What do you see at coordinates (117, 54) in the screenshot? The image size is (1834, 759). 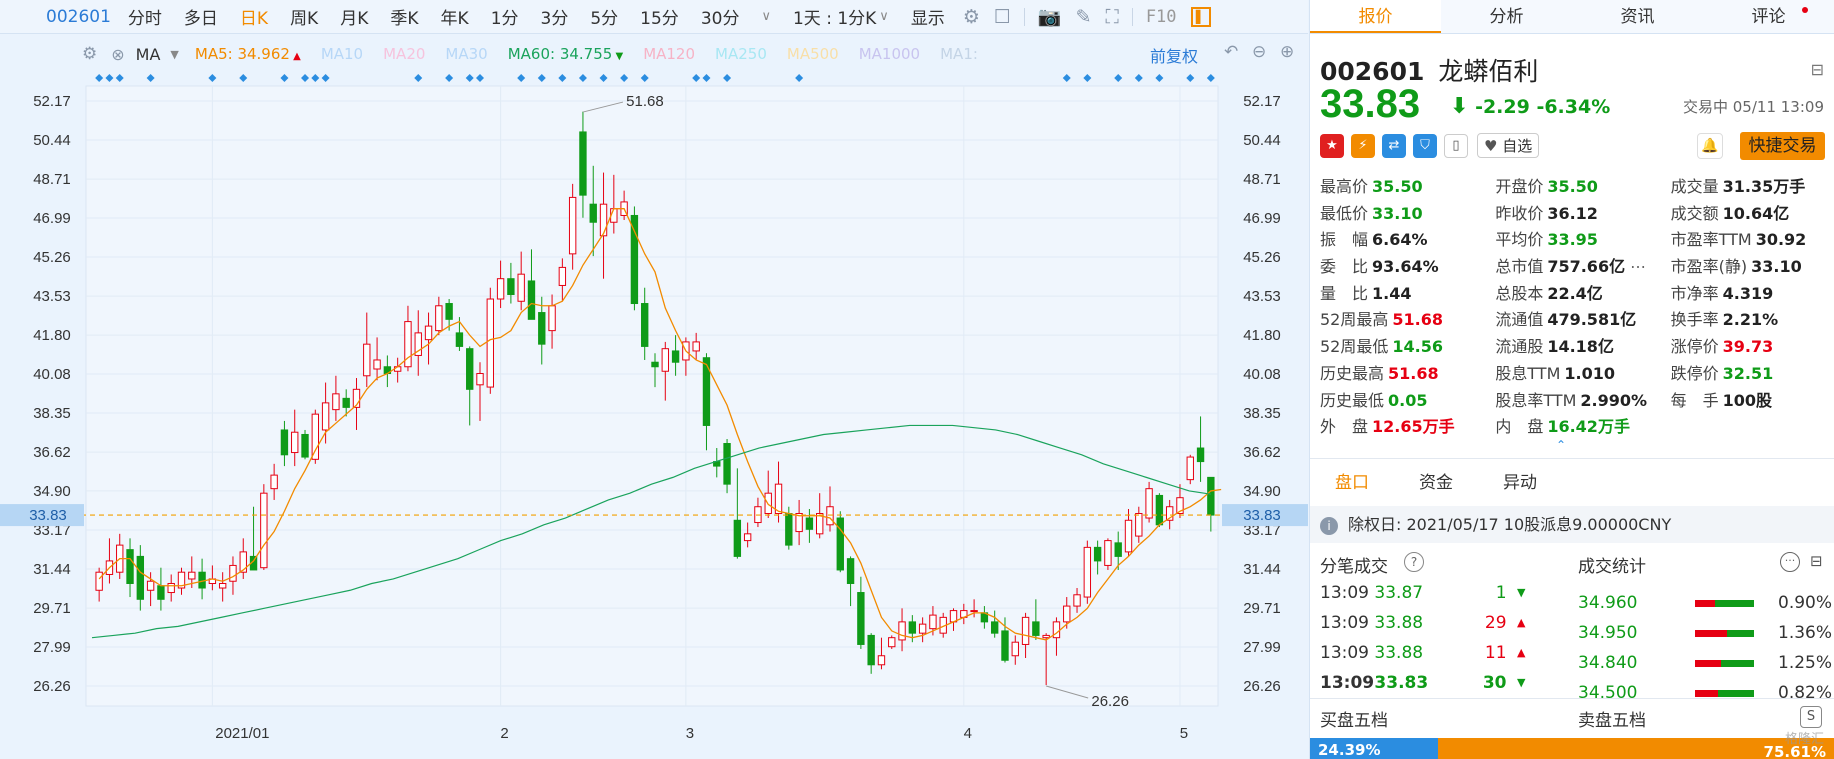 I see `close-icon: ⊗` at bounding box center [117, 54].